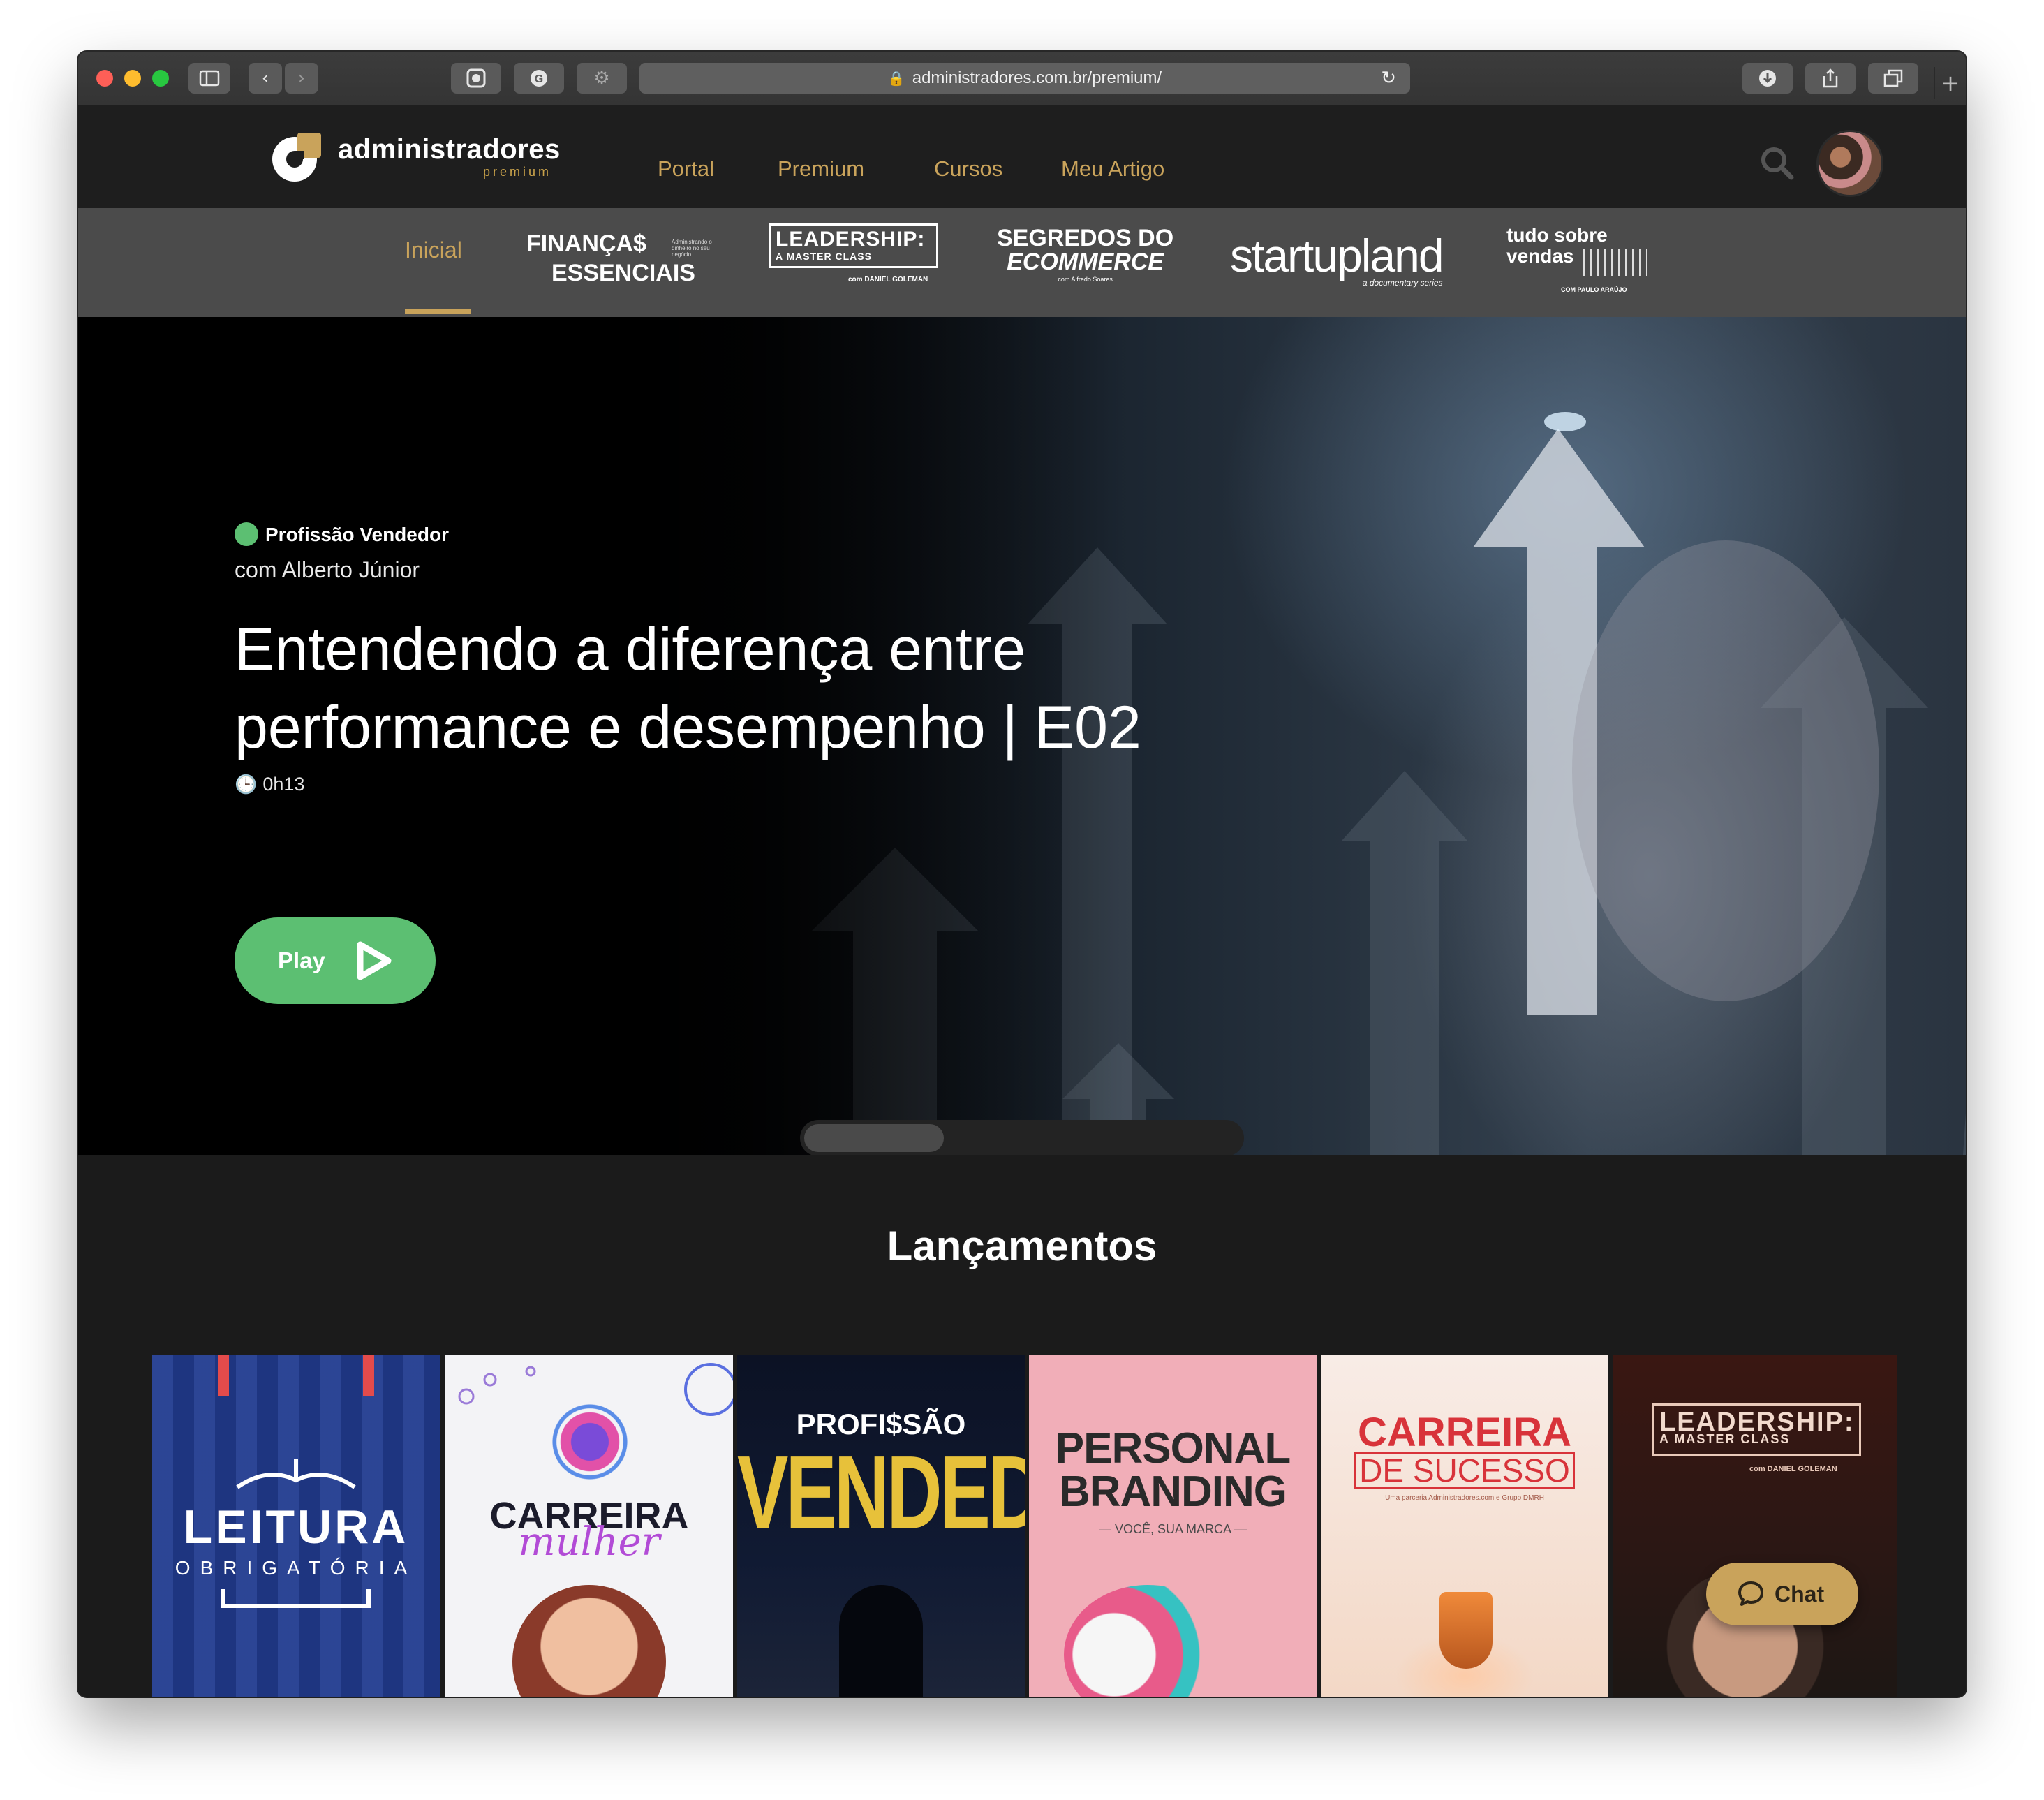  What do you see at coordinates (1540, 256) in the screenshot?
I see `tudo-line2: vendas` at bounding box center [1540, 256].